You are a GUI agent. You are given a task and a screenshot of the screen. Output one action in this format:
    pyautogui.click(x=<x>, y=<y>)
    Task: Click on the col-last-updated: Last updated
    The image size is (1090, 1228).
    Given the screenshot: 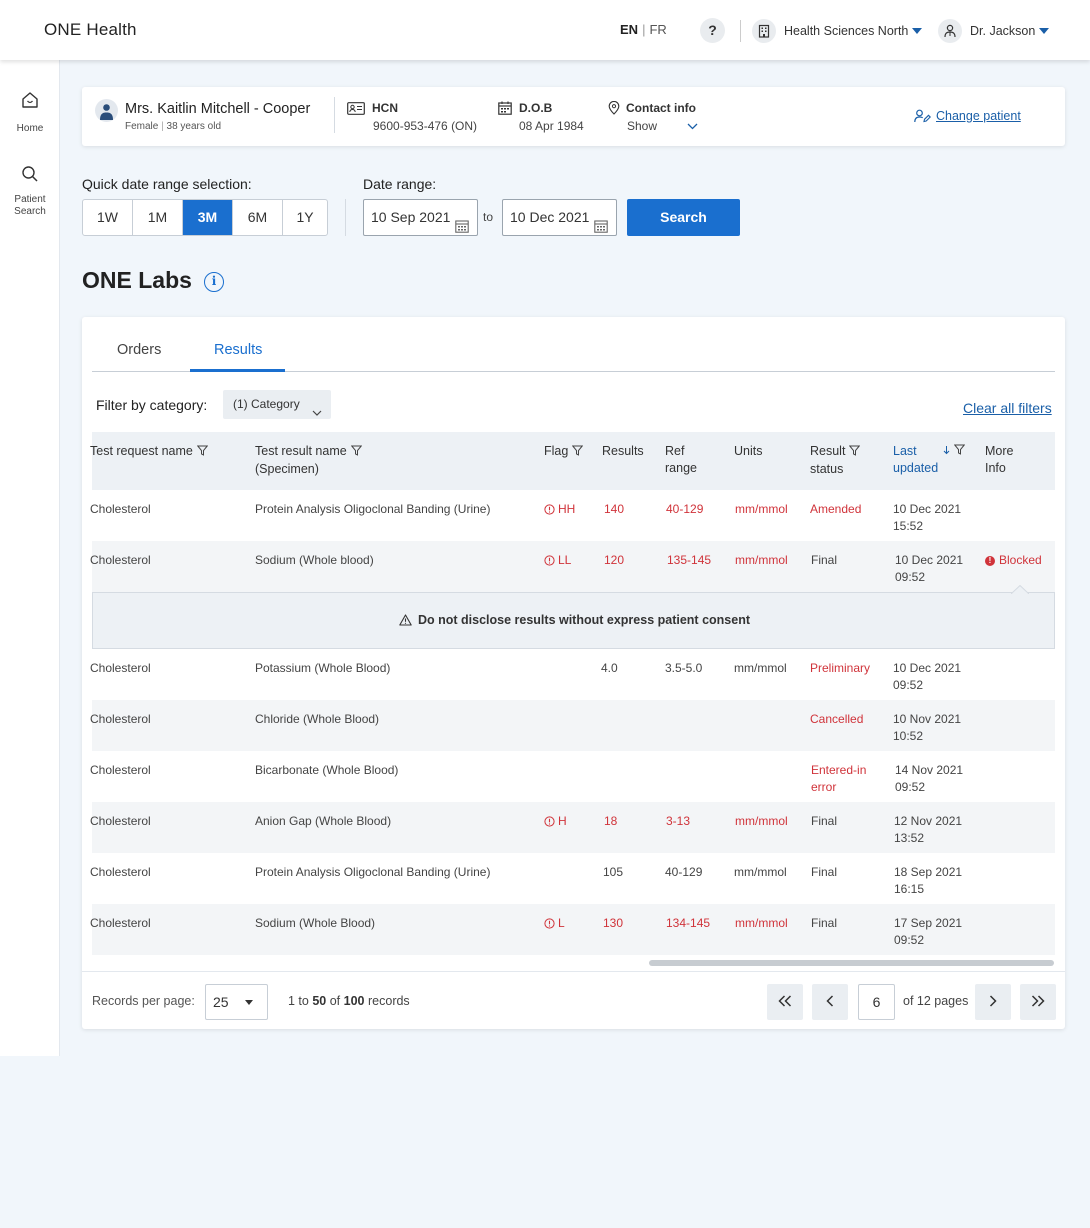 What is the action you would take?
    pyautogui.click(x=915, y=460)
    